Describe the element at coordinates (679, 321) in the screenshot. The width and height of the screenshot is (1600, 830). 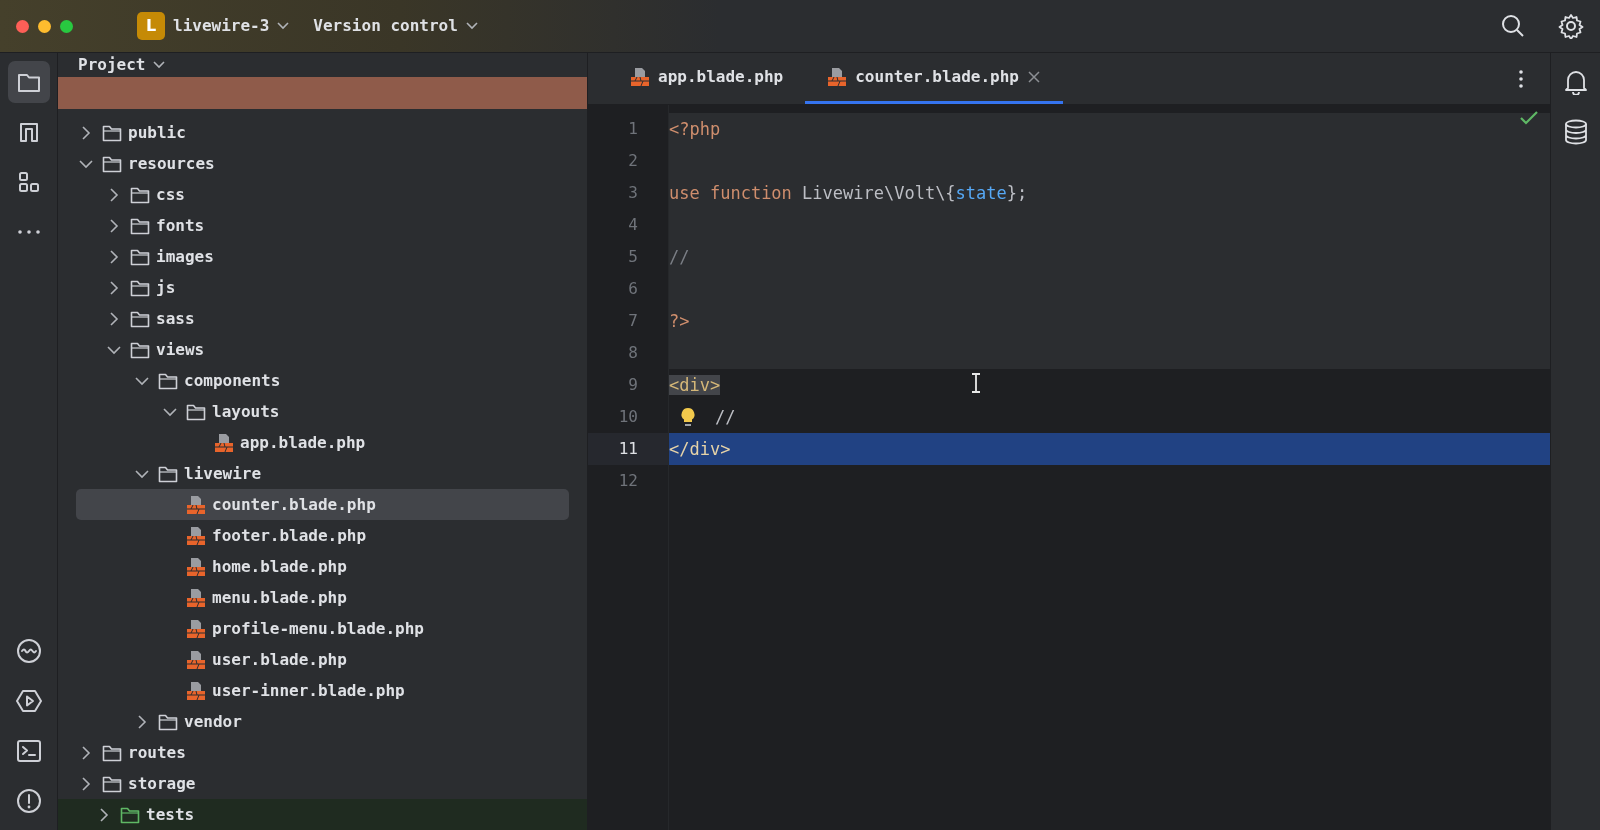
I see `code-text: ?>` at that location.